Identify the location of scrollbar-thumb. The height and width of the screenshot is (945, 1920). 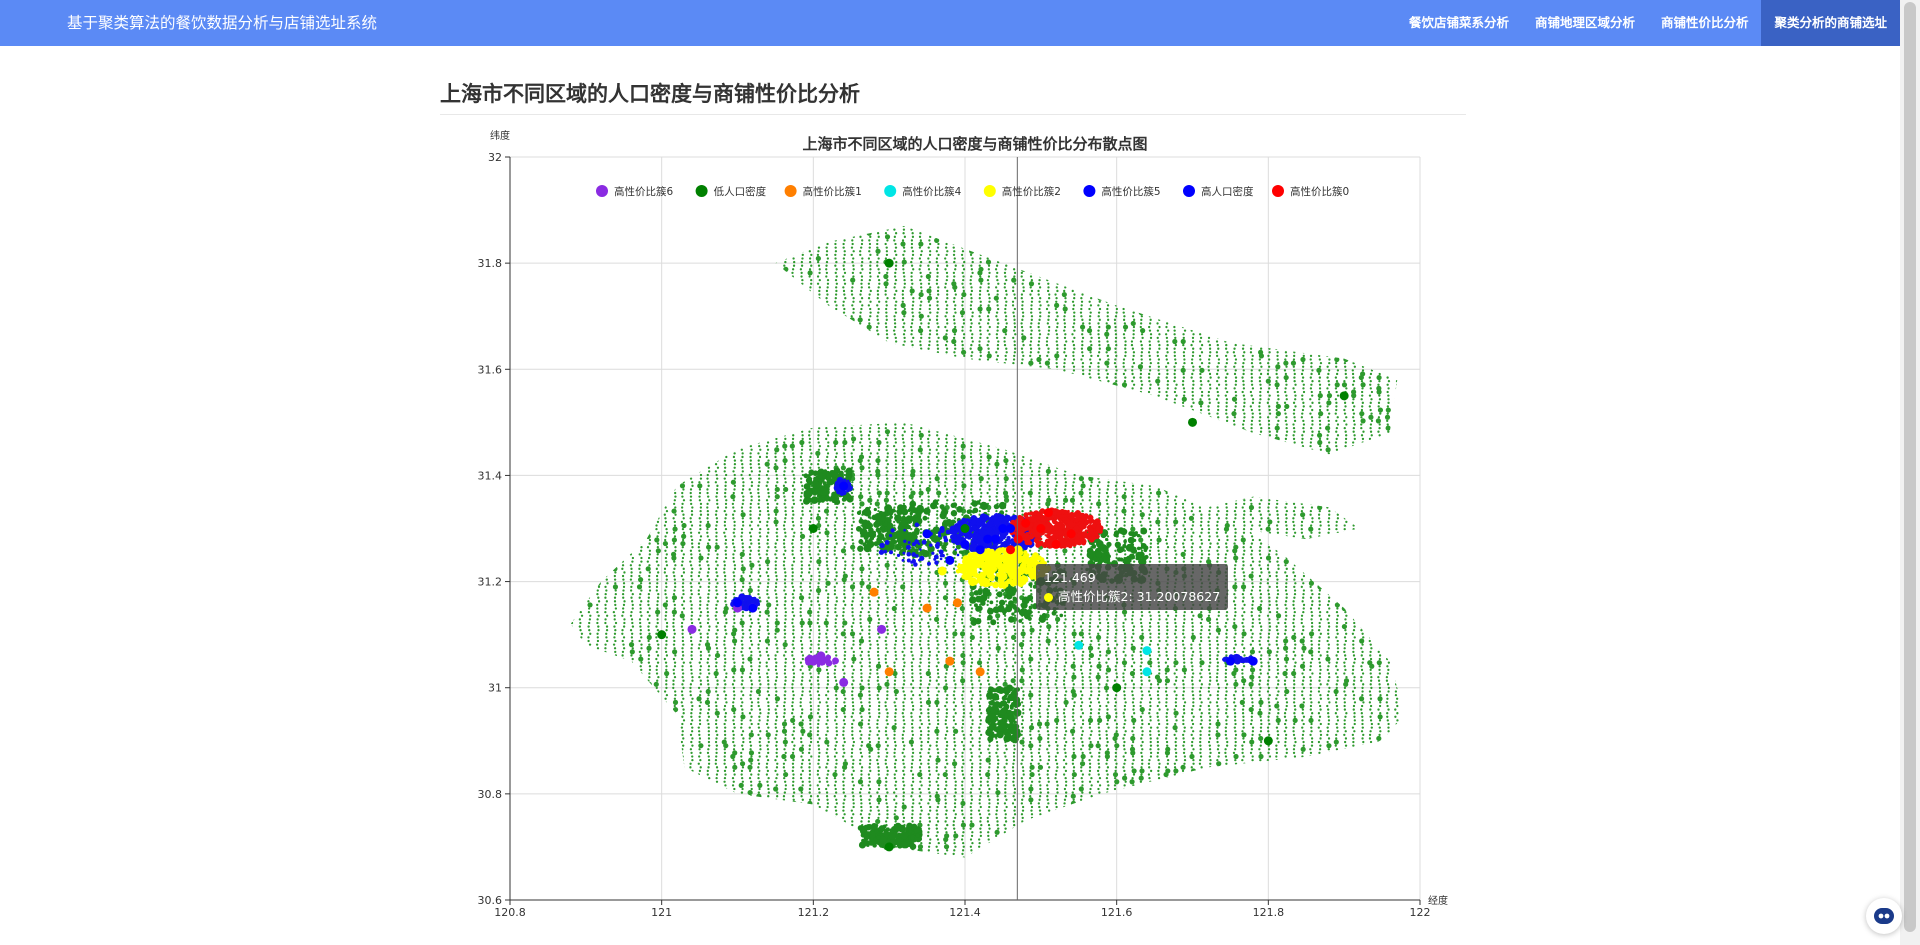
(1910, 467).